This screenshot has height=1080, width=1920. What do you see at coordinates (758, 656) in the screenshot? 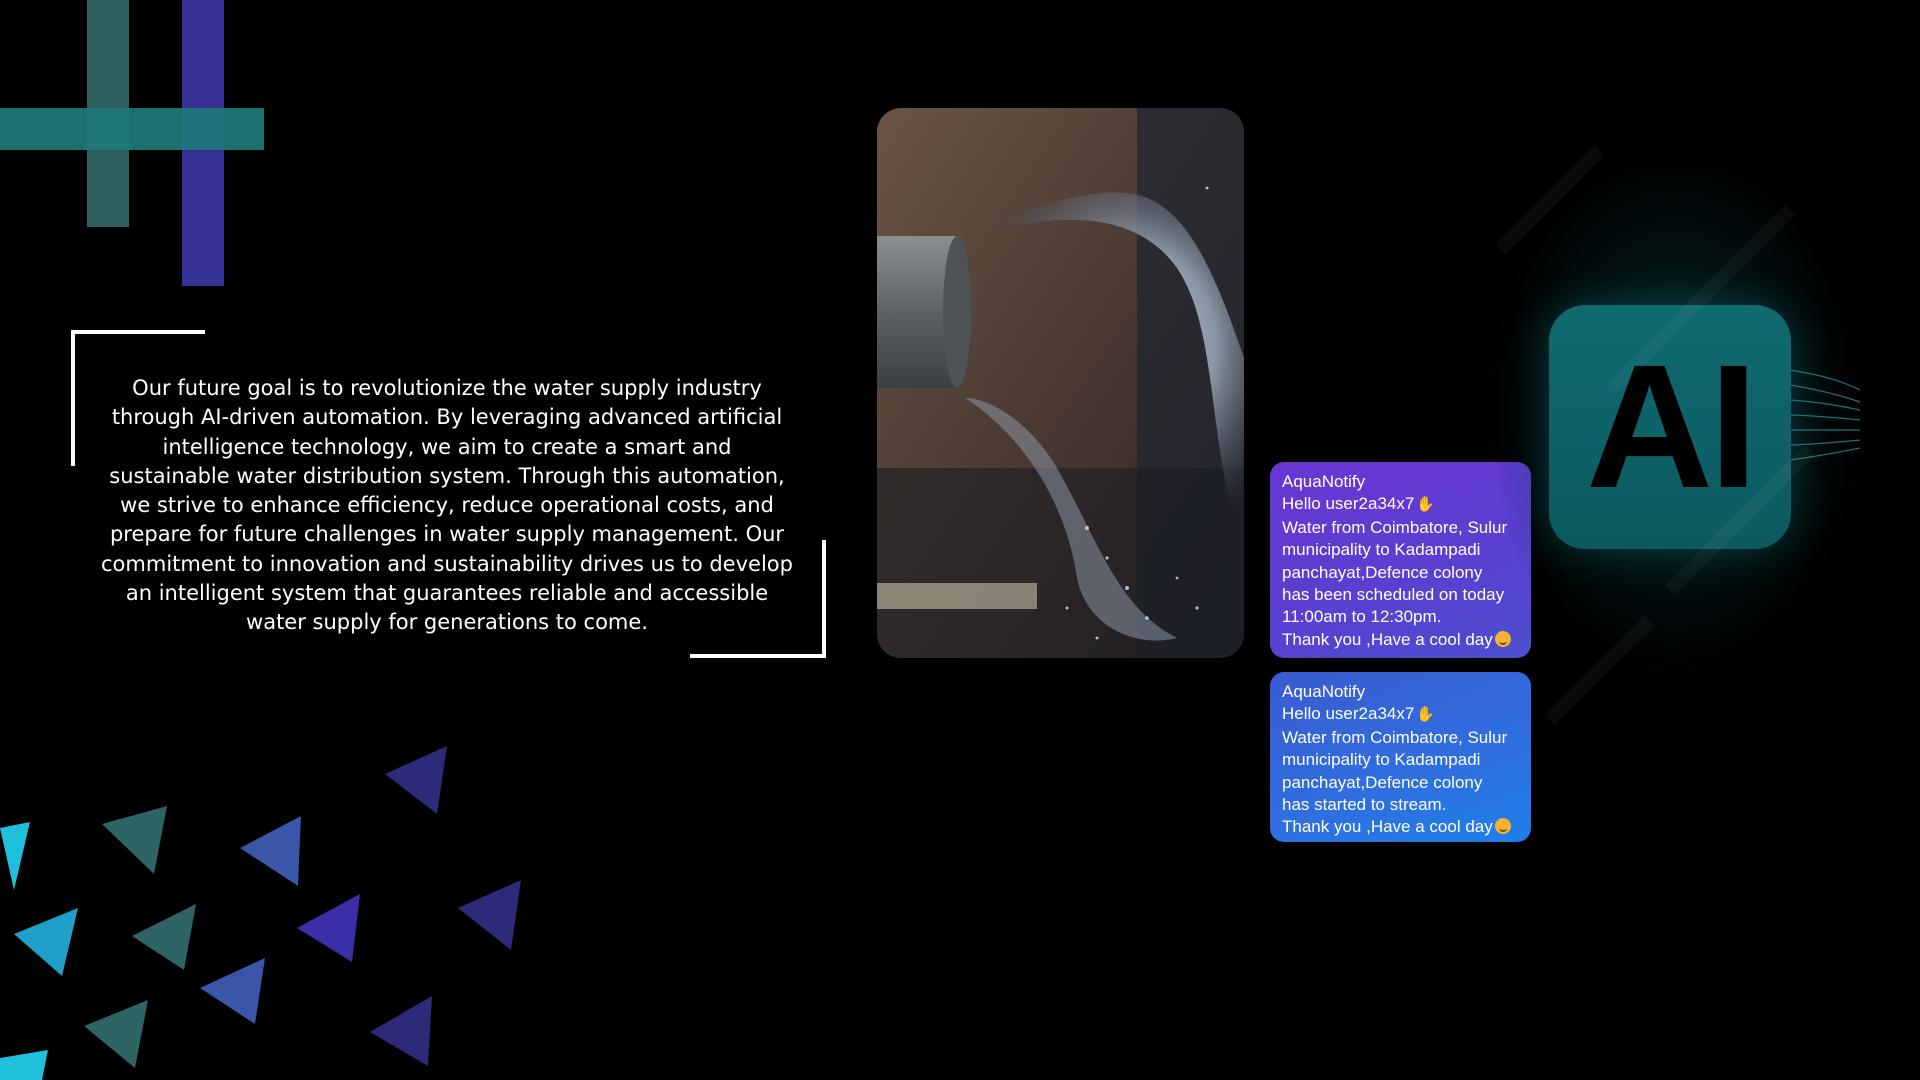
I see `frame-corner-bottom-right` at bounding box center [758, 656].